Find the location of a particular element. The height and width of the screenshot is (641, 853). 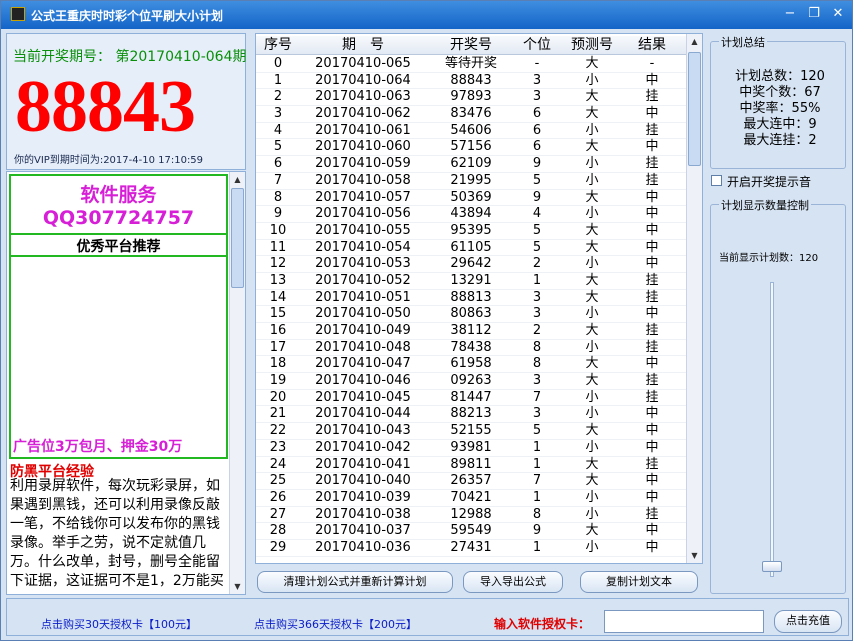

col-header-prediction: 预测号 is located at coordinates (592, 45).